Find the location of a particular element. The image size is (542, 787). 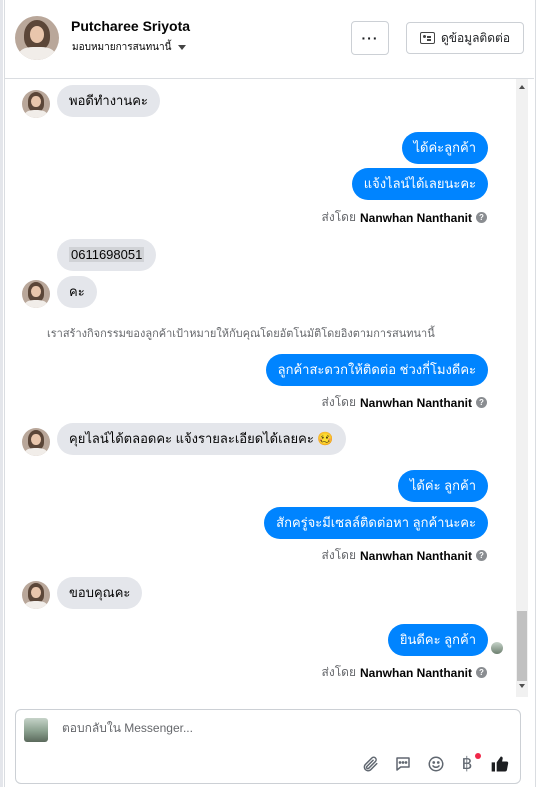

view-contact-info-button: ดูข้อมูลติดต่อ is located at coordinates (465, 38).